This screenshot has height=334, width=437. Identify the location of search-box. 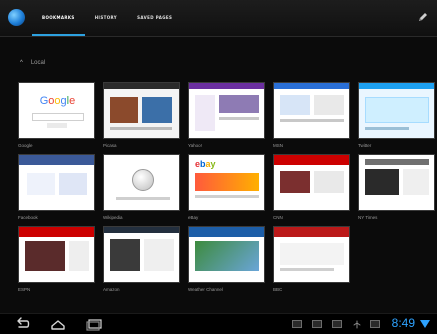
(58, 117).